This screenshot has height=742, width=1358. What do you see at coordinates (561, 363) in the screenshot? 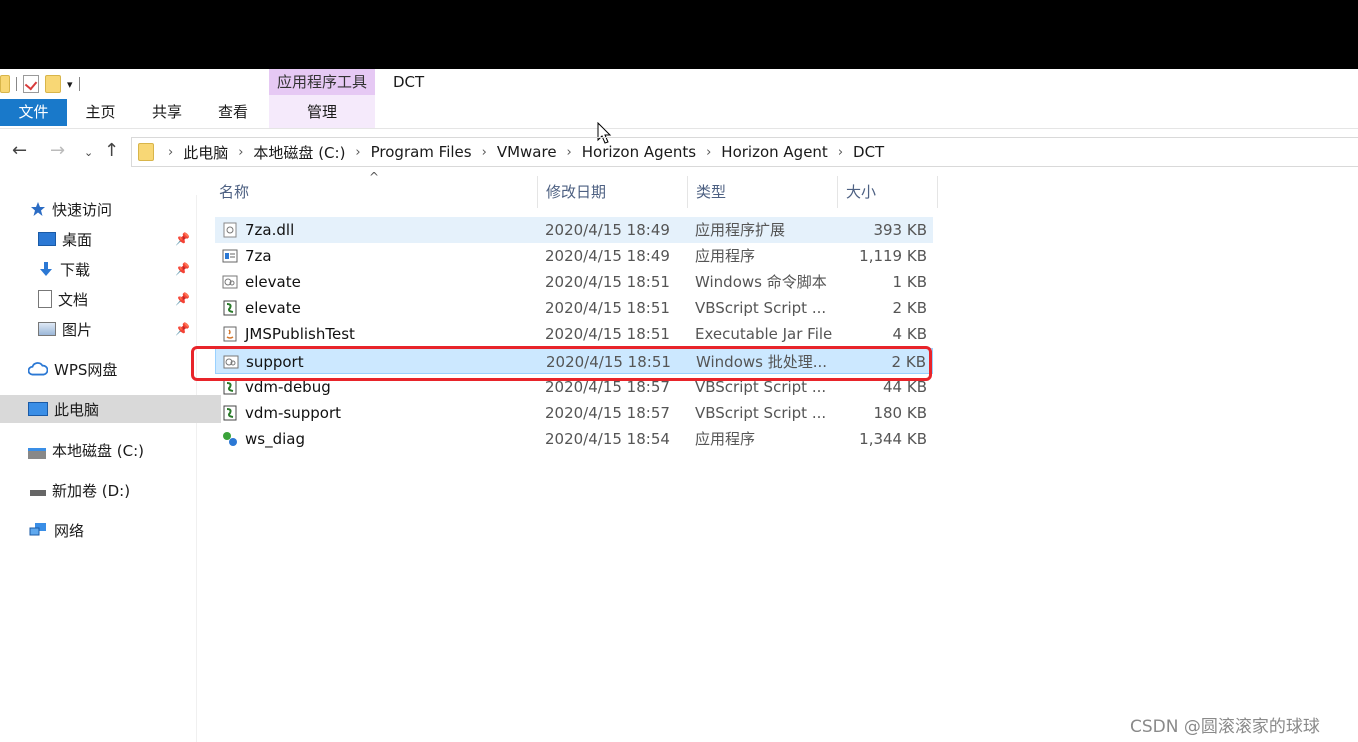
I see `highlight-annotation-box` at bounding box center [561, 363].